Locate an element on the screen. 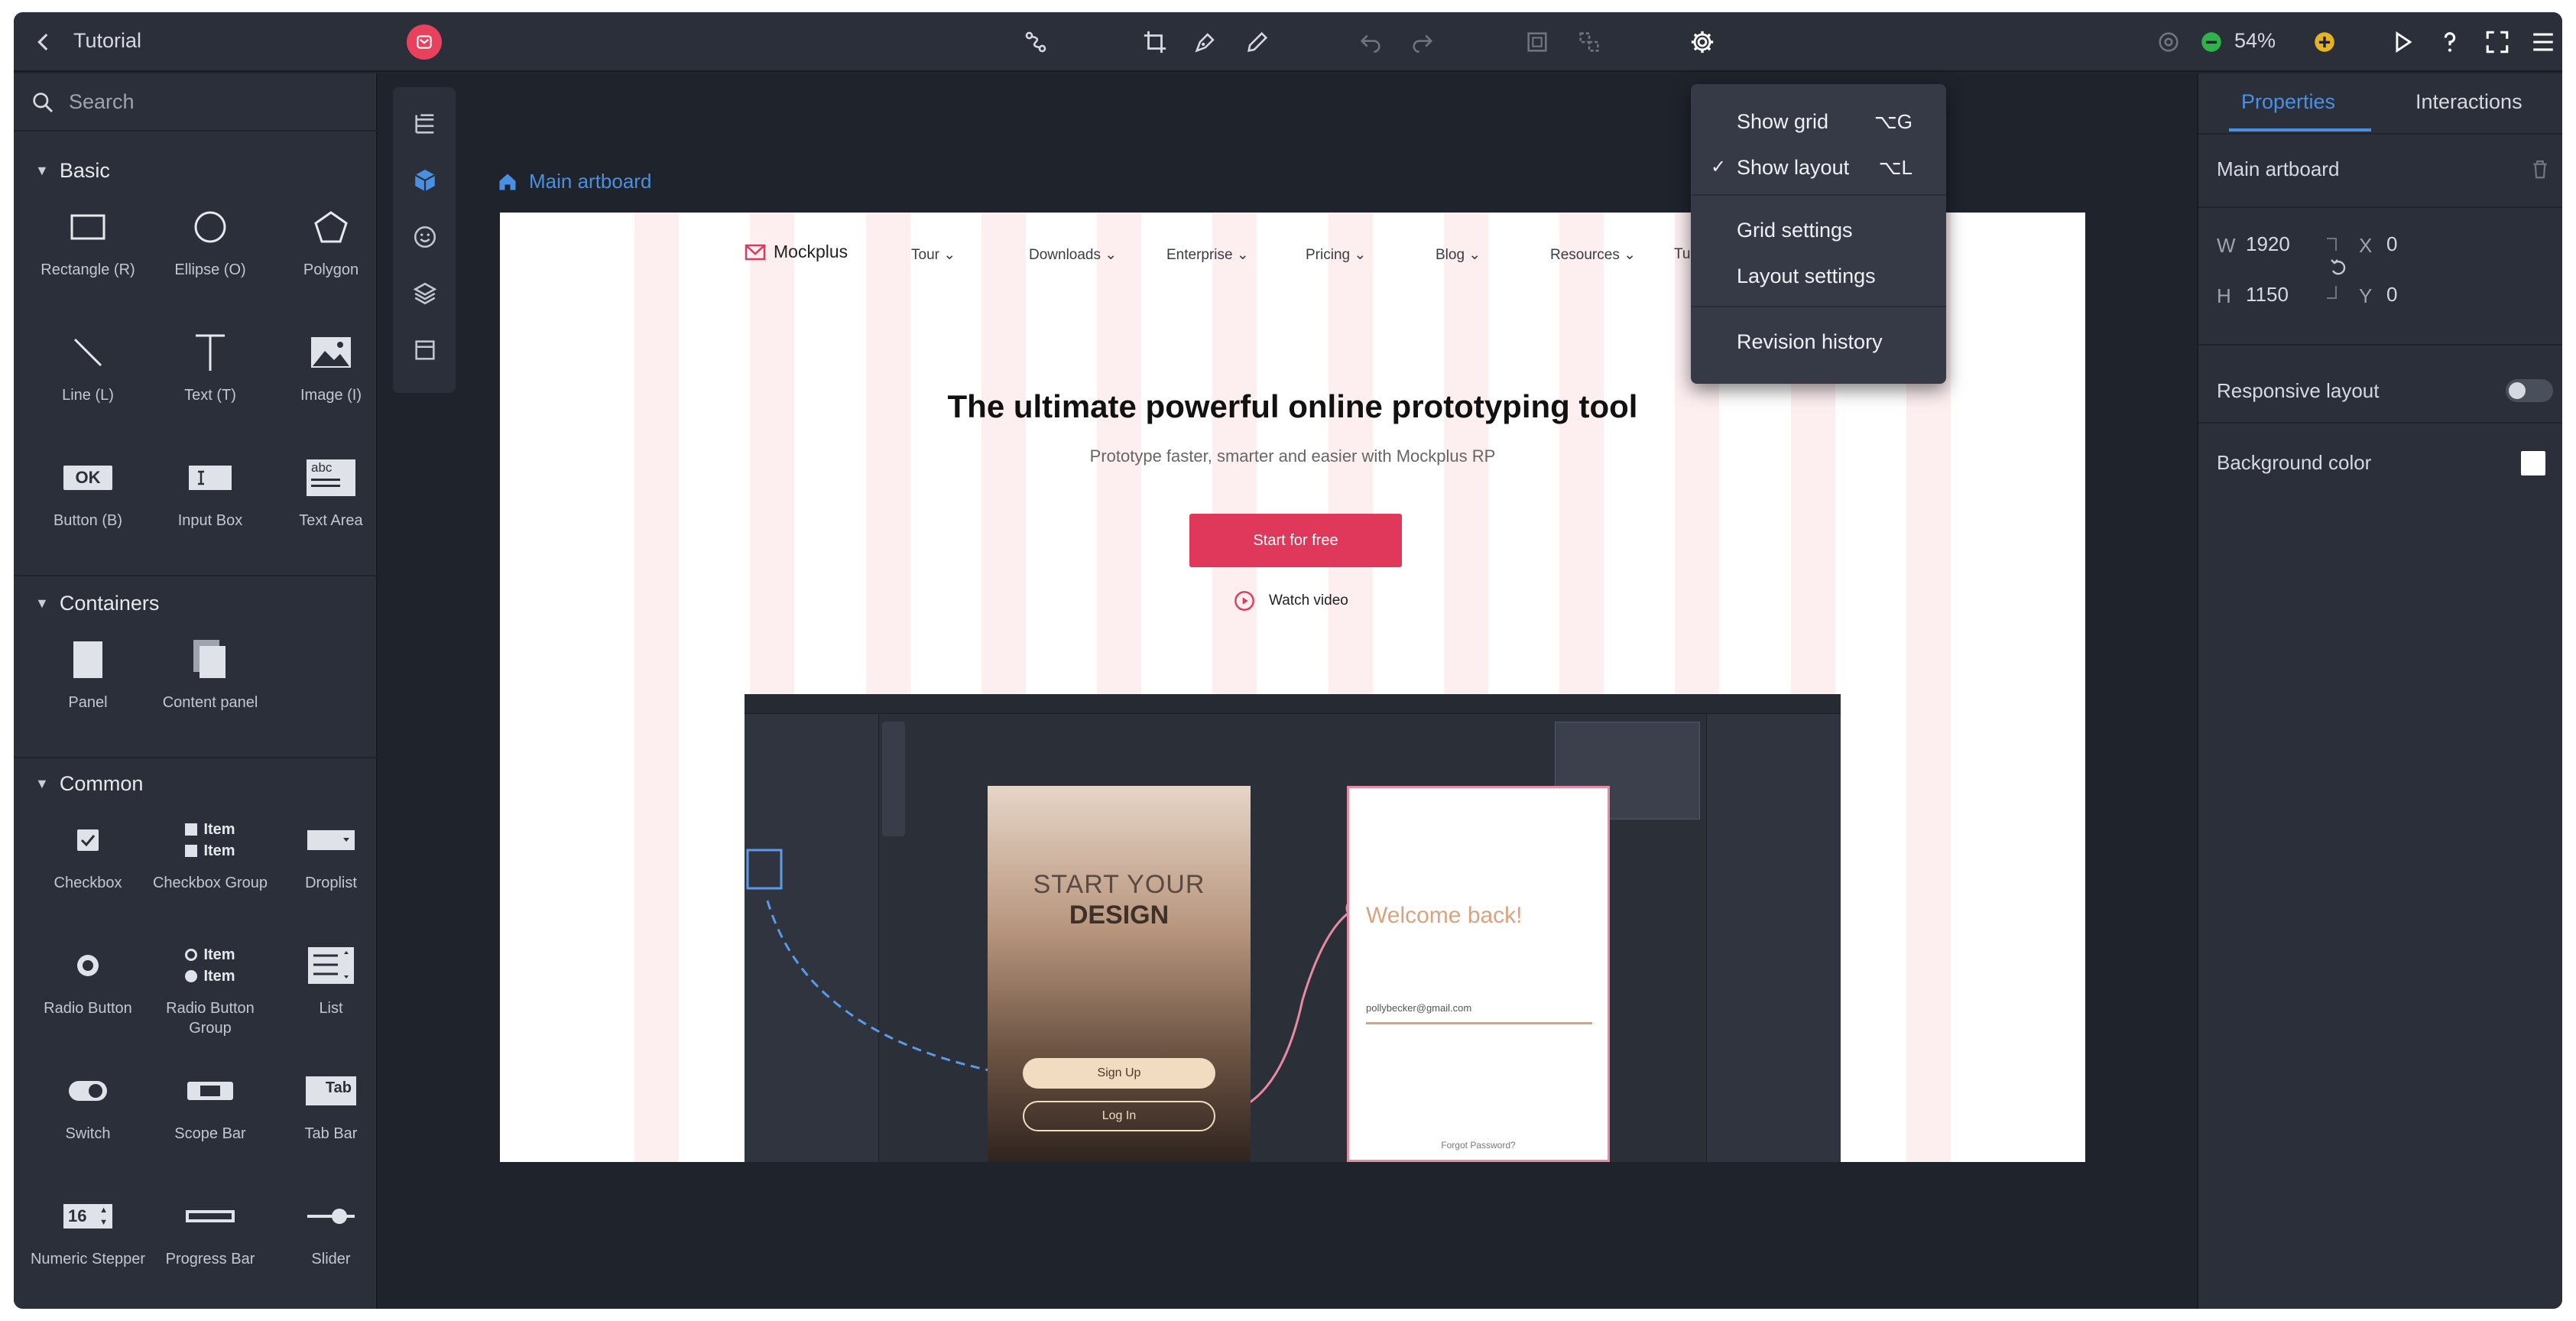 Image resolution: width=2576 pixels, height=1321 pixels. lock-ratio-icon is located at coordinates (2339, 268).